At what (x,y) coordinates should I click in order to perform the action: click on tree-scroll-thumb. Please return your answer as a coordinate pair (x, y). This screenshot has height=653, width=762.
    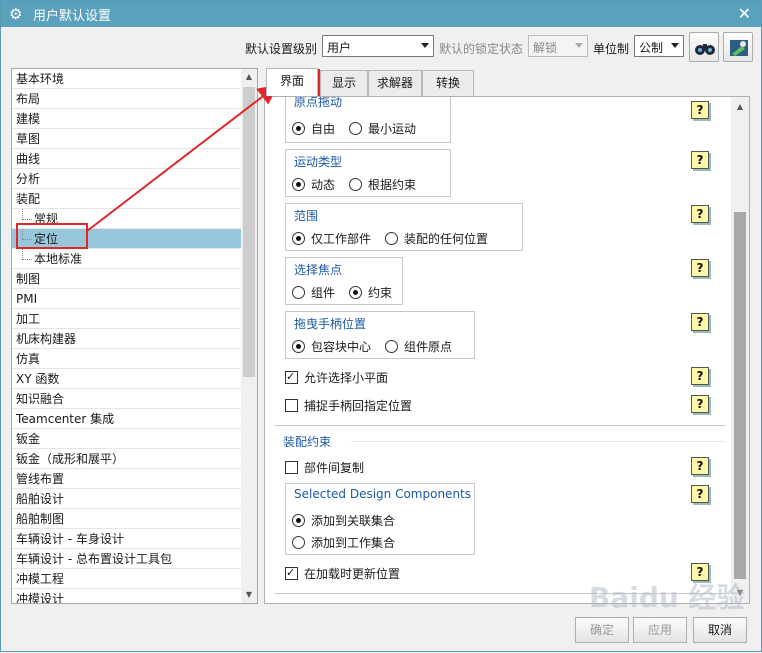
    Looking at the image, I should click on (249, 232).